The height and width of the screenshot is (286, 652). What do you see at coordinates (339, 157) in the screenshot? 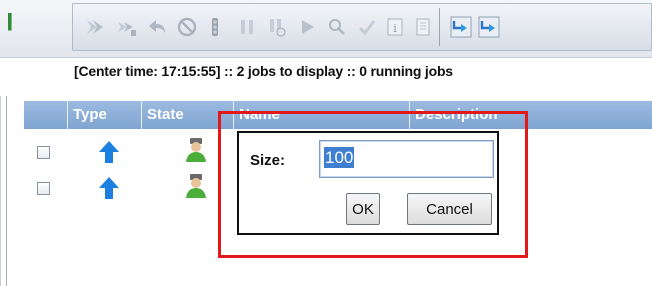
I see `size-input-value: 100` at bounding box center [339, 157].